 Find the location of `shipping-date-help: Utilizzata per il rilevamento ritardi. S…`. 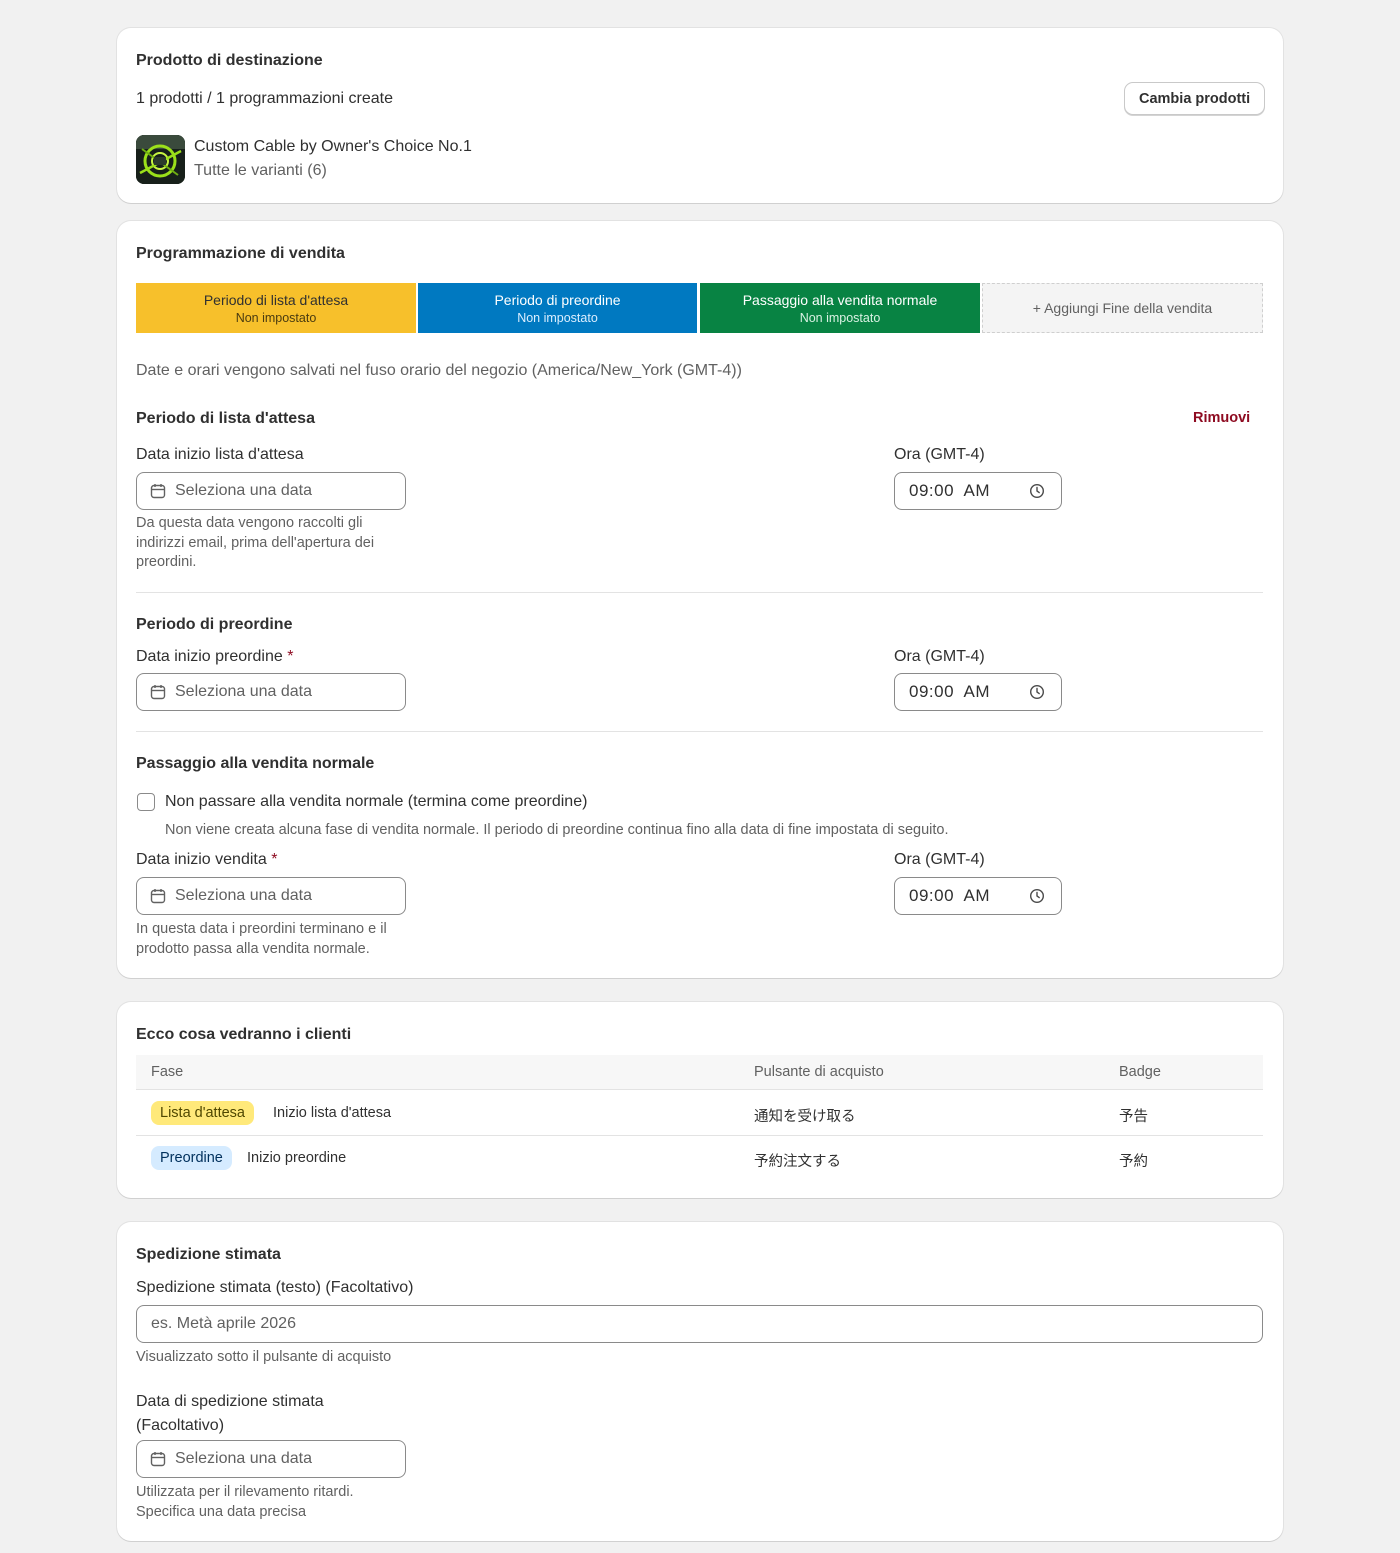

shipping-date-help: Utilizzata per il rilevamento ritardi. S… is located at coordinates (245, 1502).